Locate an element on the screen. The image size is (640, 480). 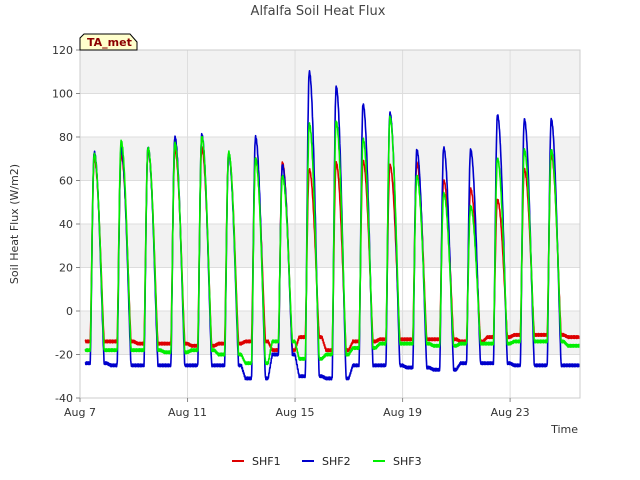
y-axis-ticks: -40 -20 0 20 40 60 80 100 120 is located at coordinates (66, 224).